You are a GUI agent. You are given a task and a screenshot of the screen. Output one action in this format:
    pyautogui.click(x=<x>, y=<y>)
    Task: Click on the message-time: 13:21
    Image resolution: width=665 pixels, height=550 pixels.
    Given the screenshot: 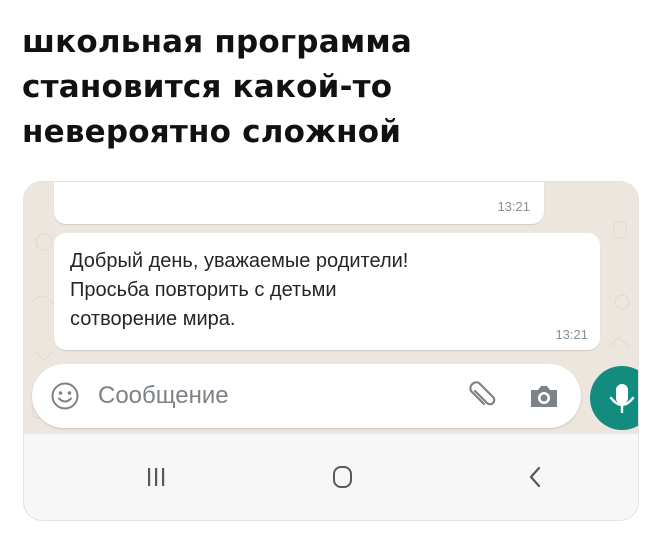 What is the action you would take?
    pyautogui.click(x=571, y=334)
    